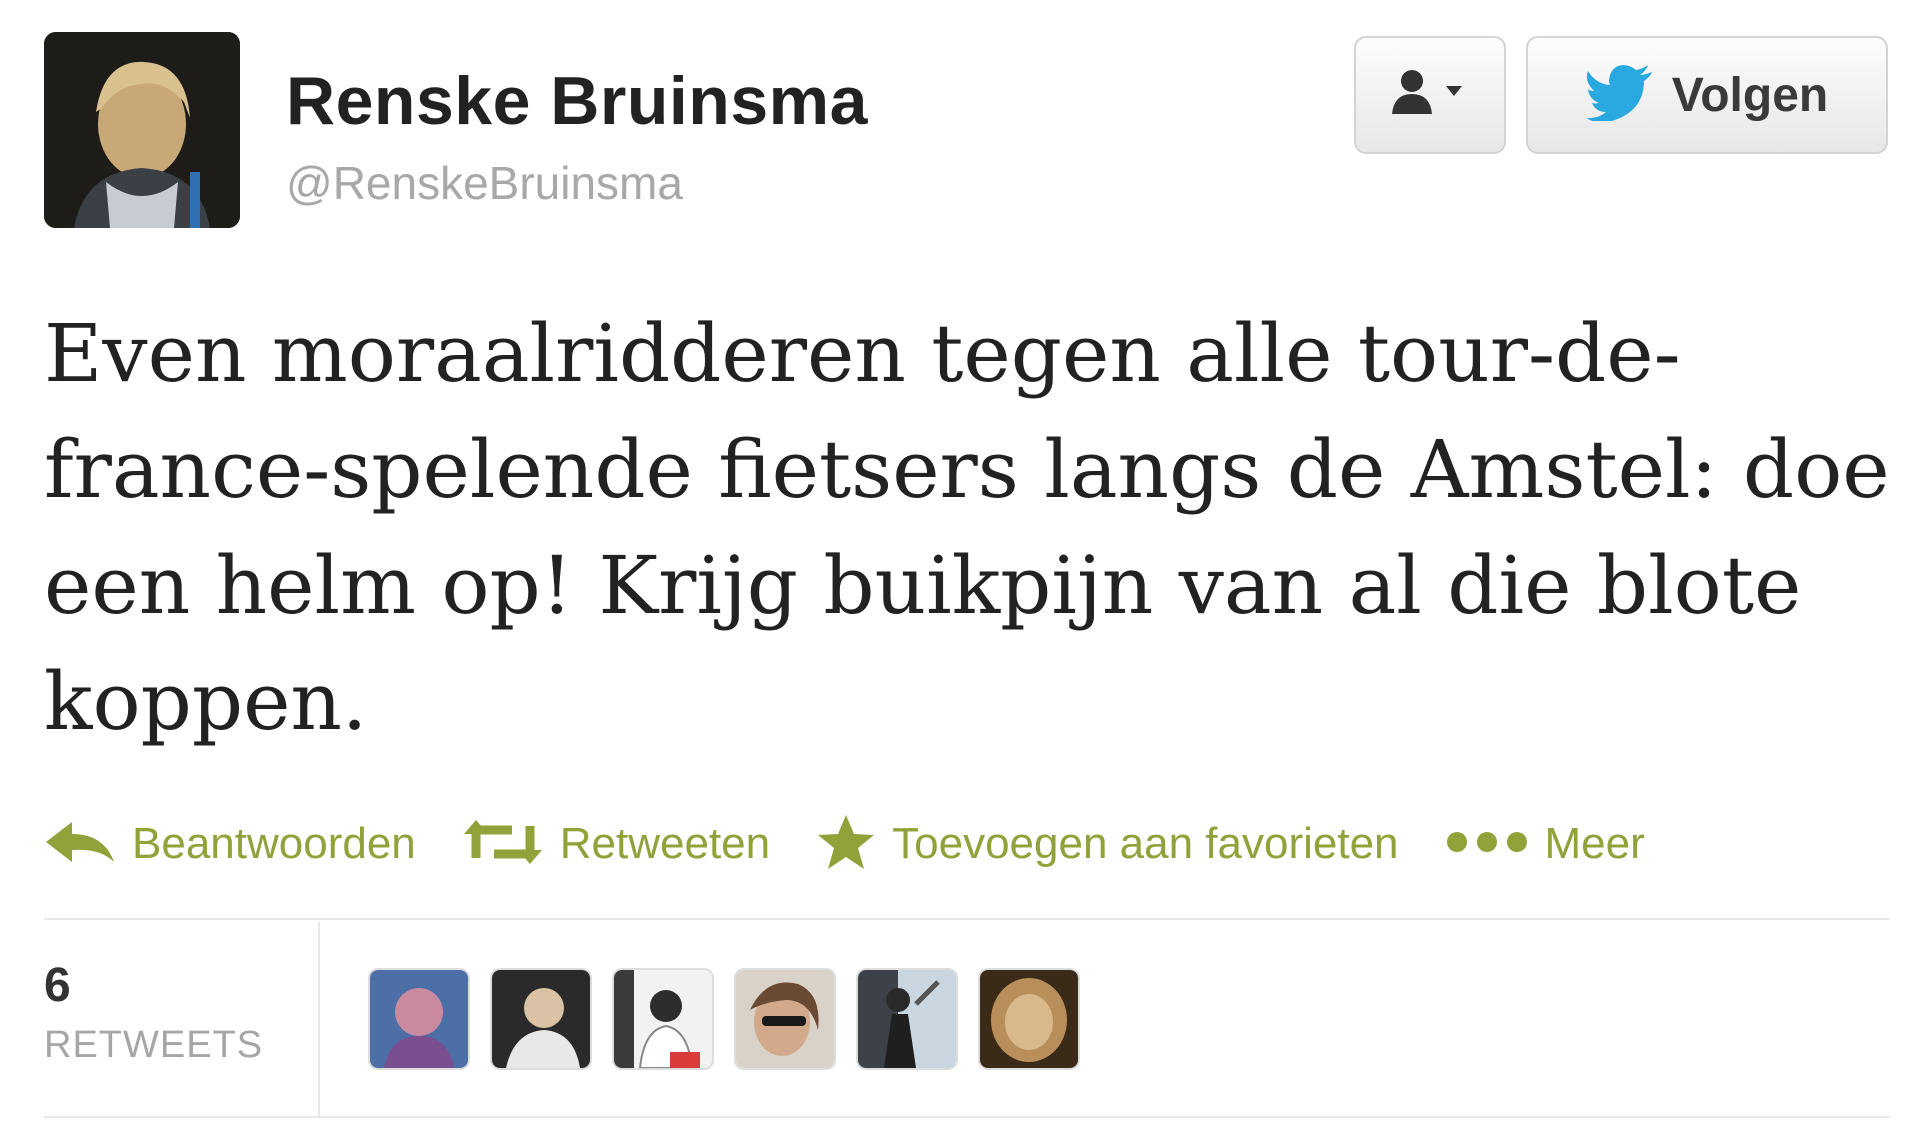 The image size is (1920, 1133). I want to click on retweet-action: Retweeten, so click(616, 844).